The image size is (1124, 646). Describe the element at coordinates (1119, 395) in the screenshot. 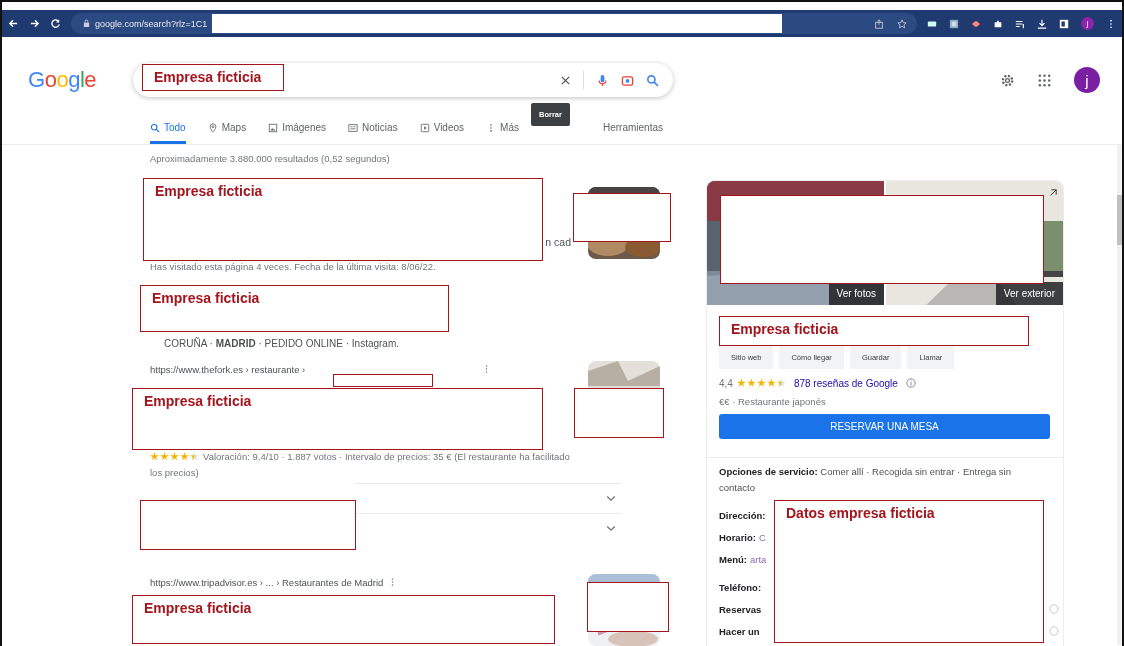

I see `scrollbar` at that location.